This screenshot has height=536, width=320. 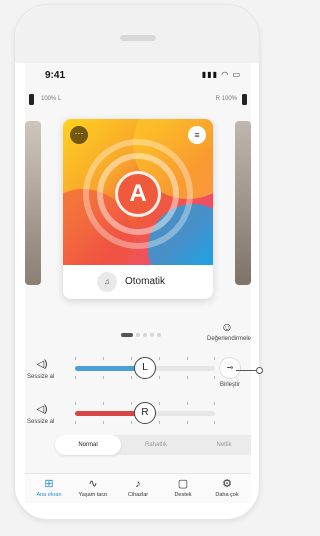 I want to click on nav-lifestyle-label: Yaşam tarzı, so click(x=93, y=495).